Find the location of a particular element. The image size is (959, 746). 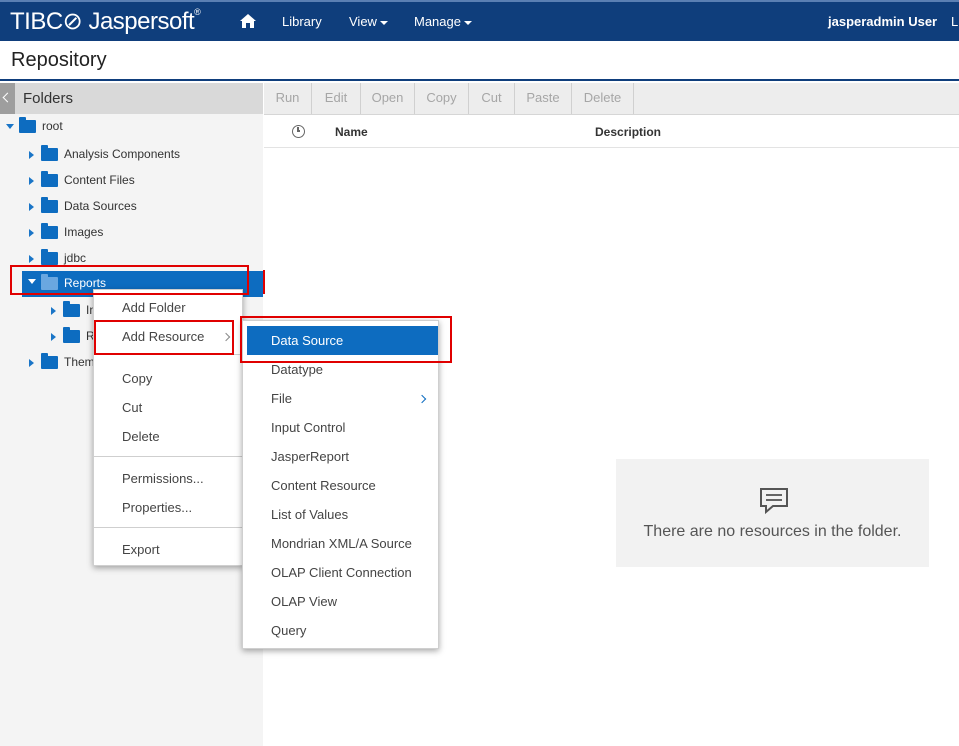

copy-button: Copy is located at coordinates (442, 98).